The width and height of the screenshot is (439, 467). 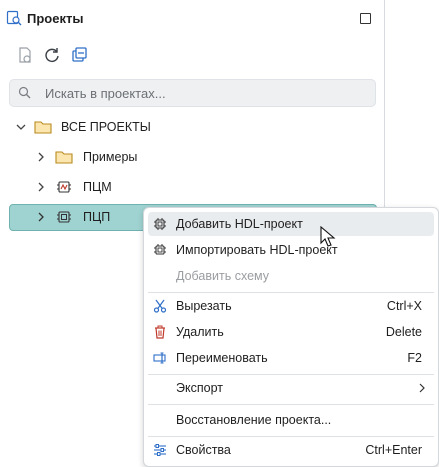 I want to click on new-file-icon, so click(x=25, y=55).